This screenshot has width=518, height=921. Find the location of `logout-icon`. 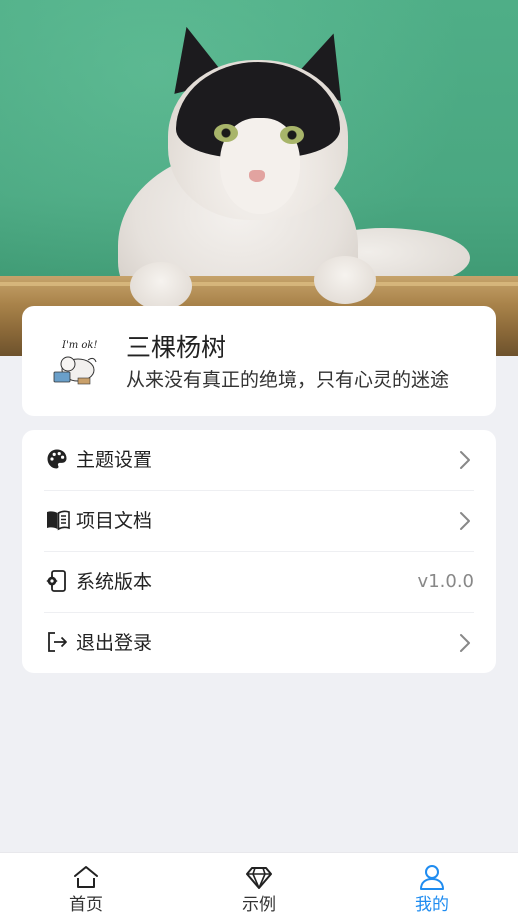

logout-icon is located at coordinates (57, 642).